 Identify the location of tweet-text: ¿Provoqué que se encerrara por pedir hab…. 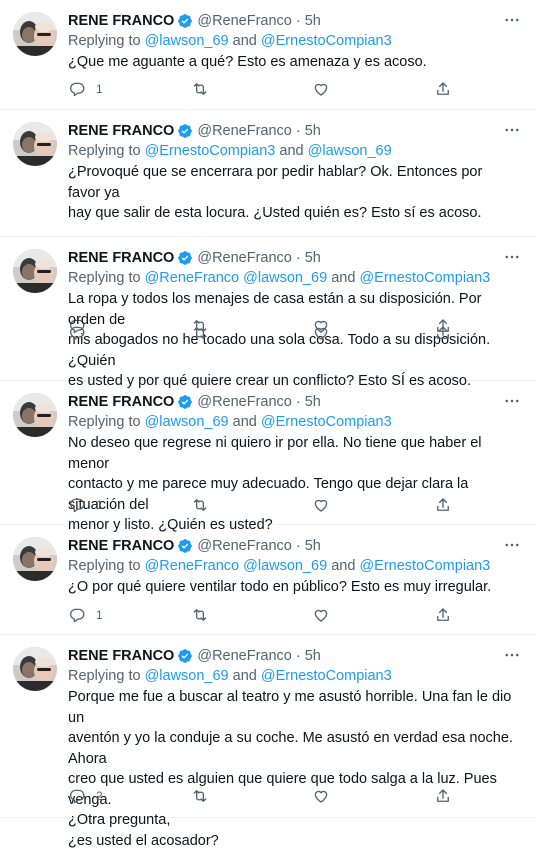
(275, 192).